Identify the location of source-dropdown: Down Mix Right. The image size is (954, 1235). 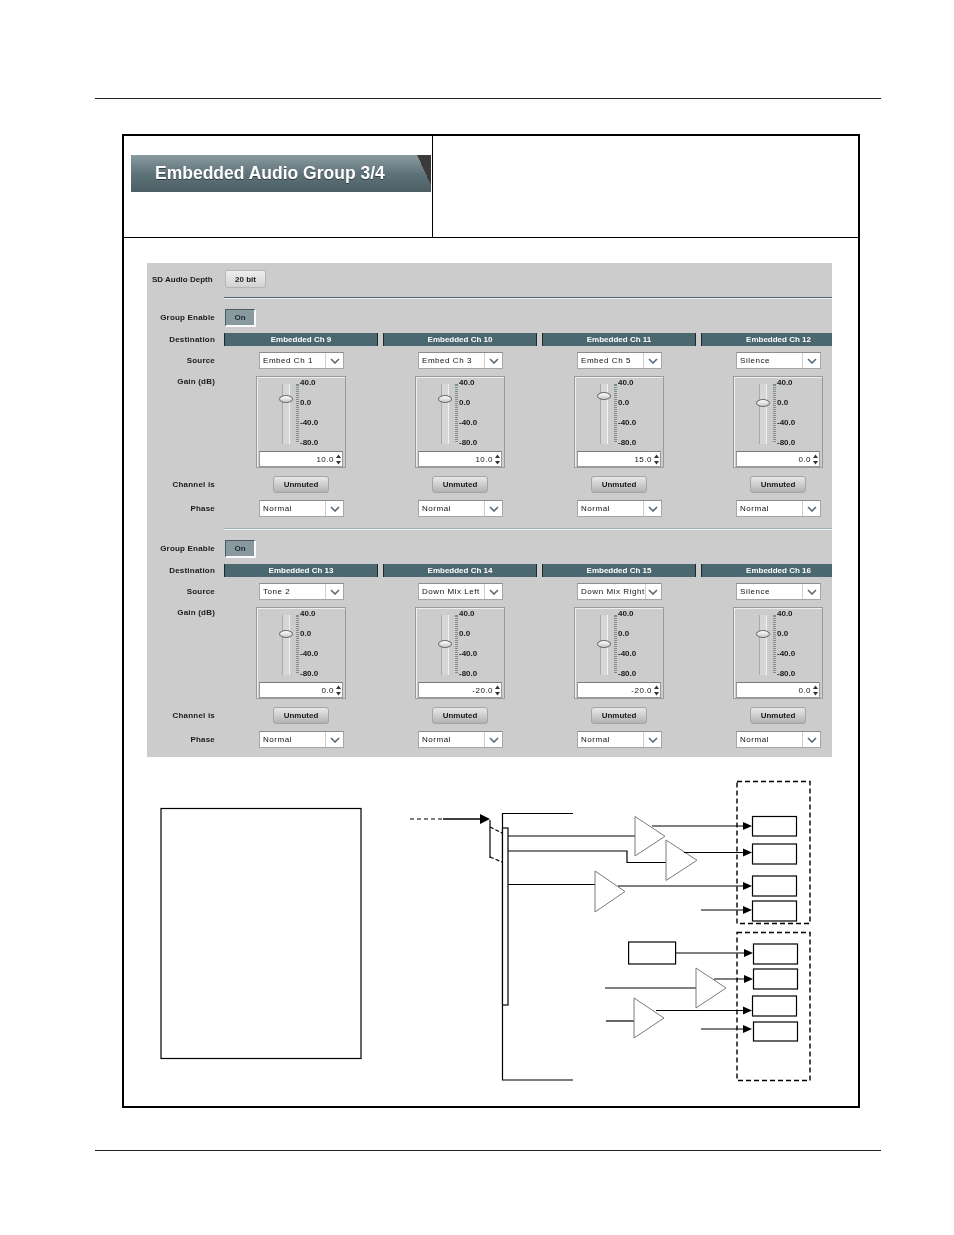
(619, 591).